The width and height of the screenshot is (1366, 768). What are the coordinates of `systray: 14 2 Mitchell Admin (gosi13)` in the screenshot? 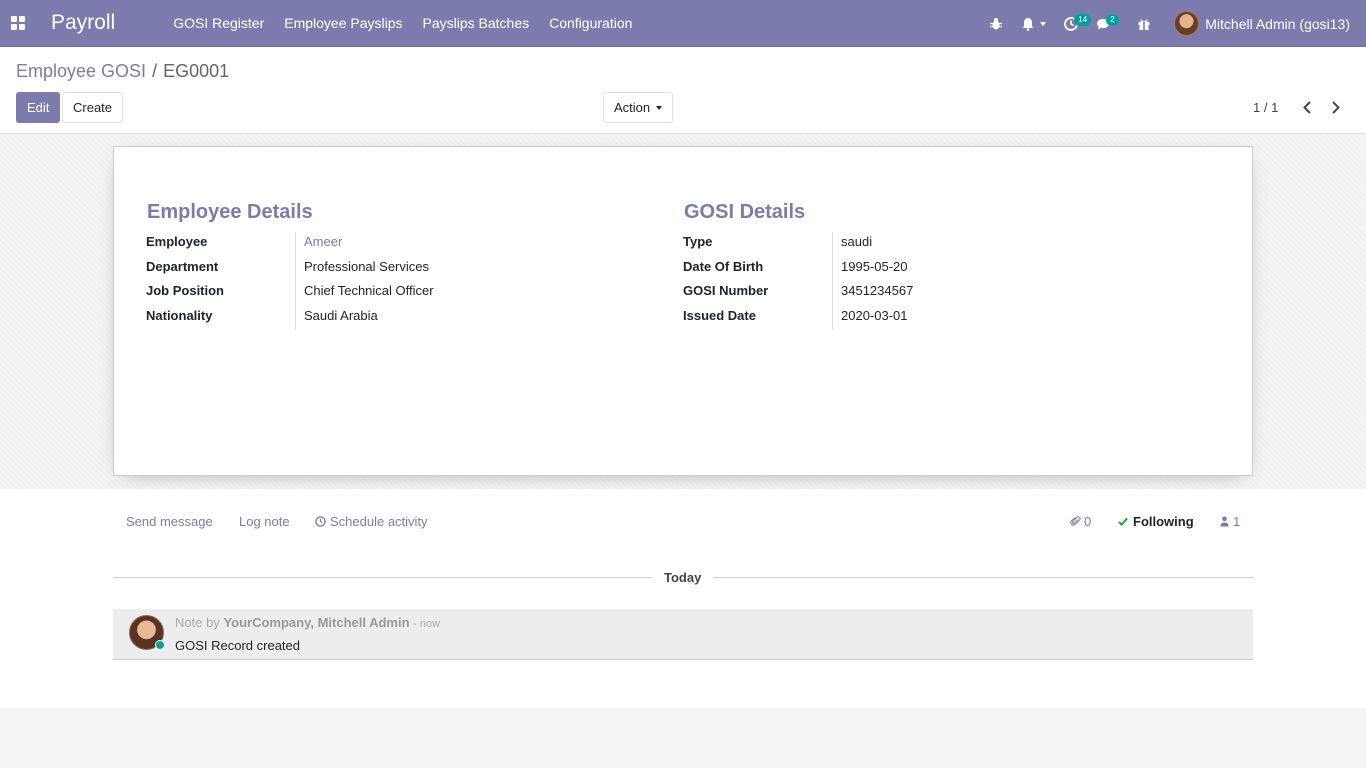 It's located at (1173, 23).